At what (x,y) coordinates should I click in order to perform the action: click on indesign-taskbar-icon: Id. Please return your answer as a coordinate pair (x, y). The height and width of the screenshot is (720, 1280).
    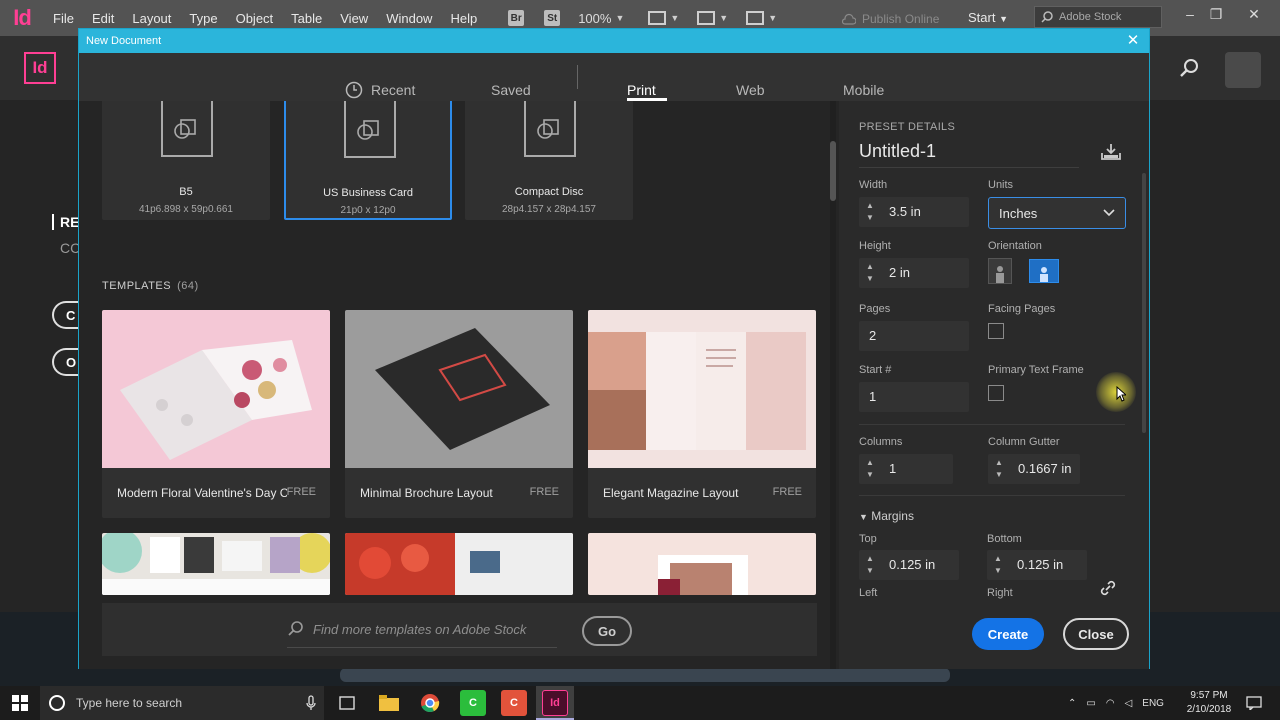
    Looking at the image, I should click on (555, 703).